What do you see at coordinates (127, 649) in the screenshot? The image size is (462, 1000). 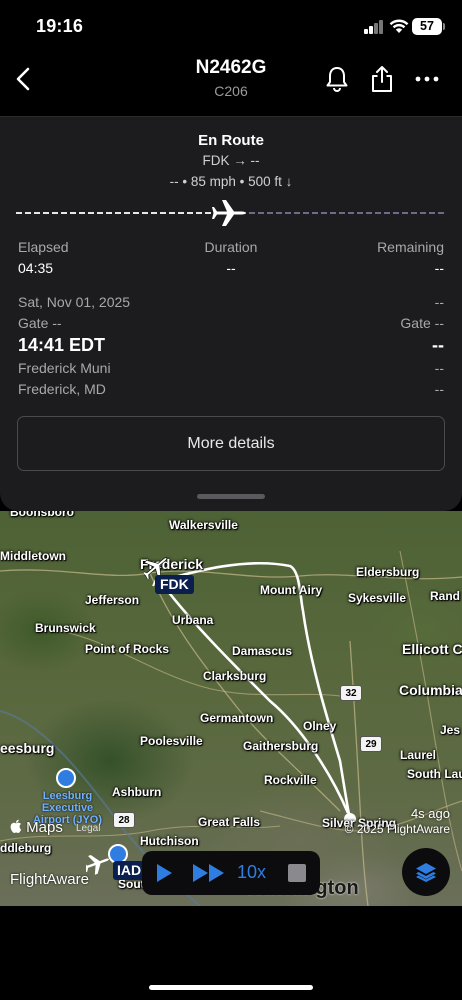 I see `place-label: Point of Rocks` at bounding box center [127, 649].